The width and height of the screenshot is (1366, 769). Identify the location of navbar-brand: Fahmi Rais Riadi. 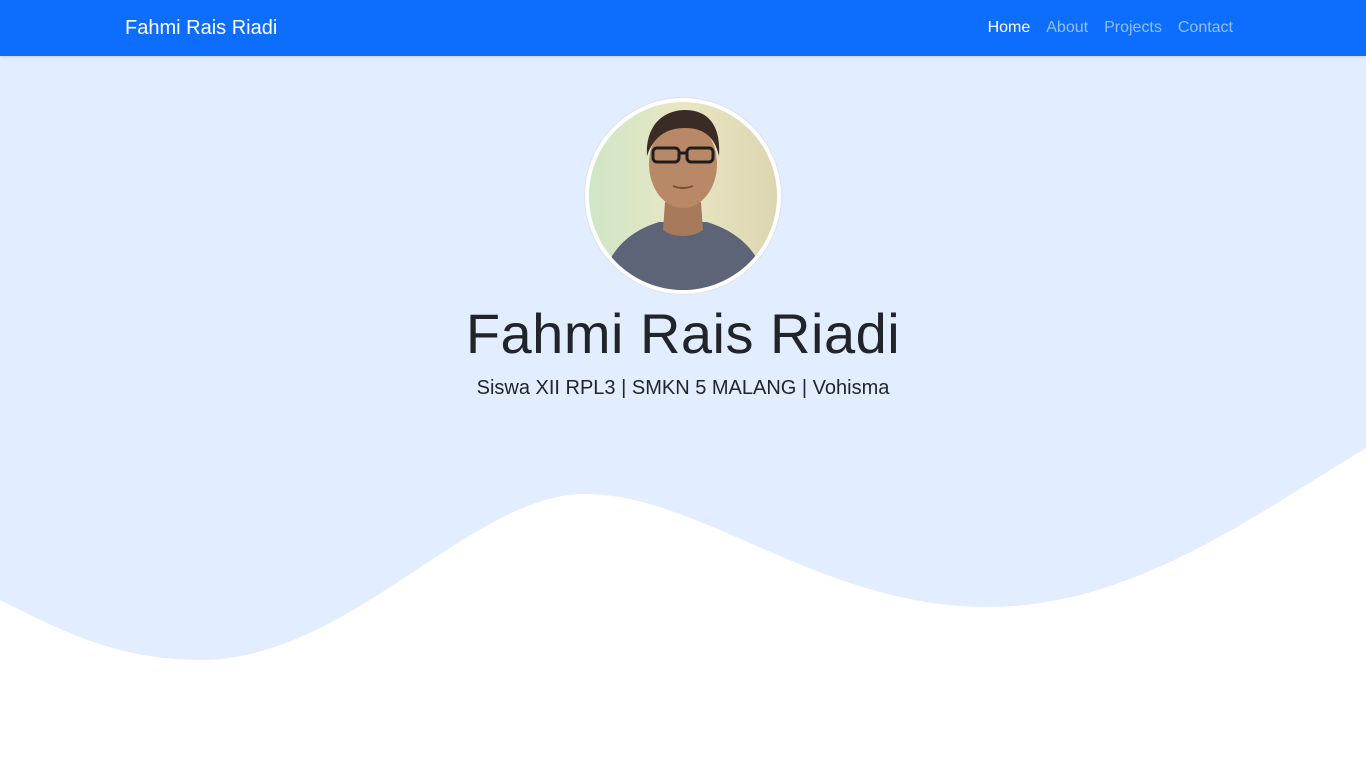
(201, 28).